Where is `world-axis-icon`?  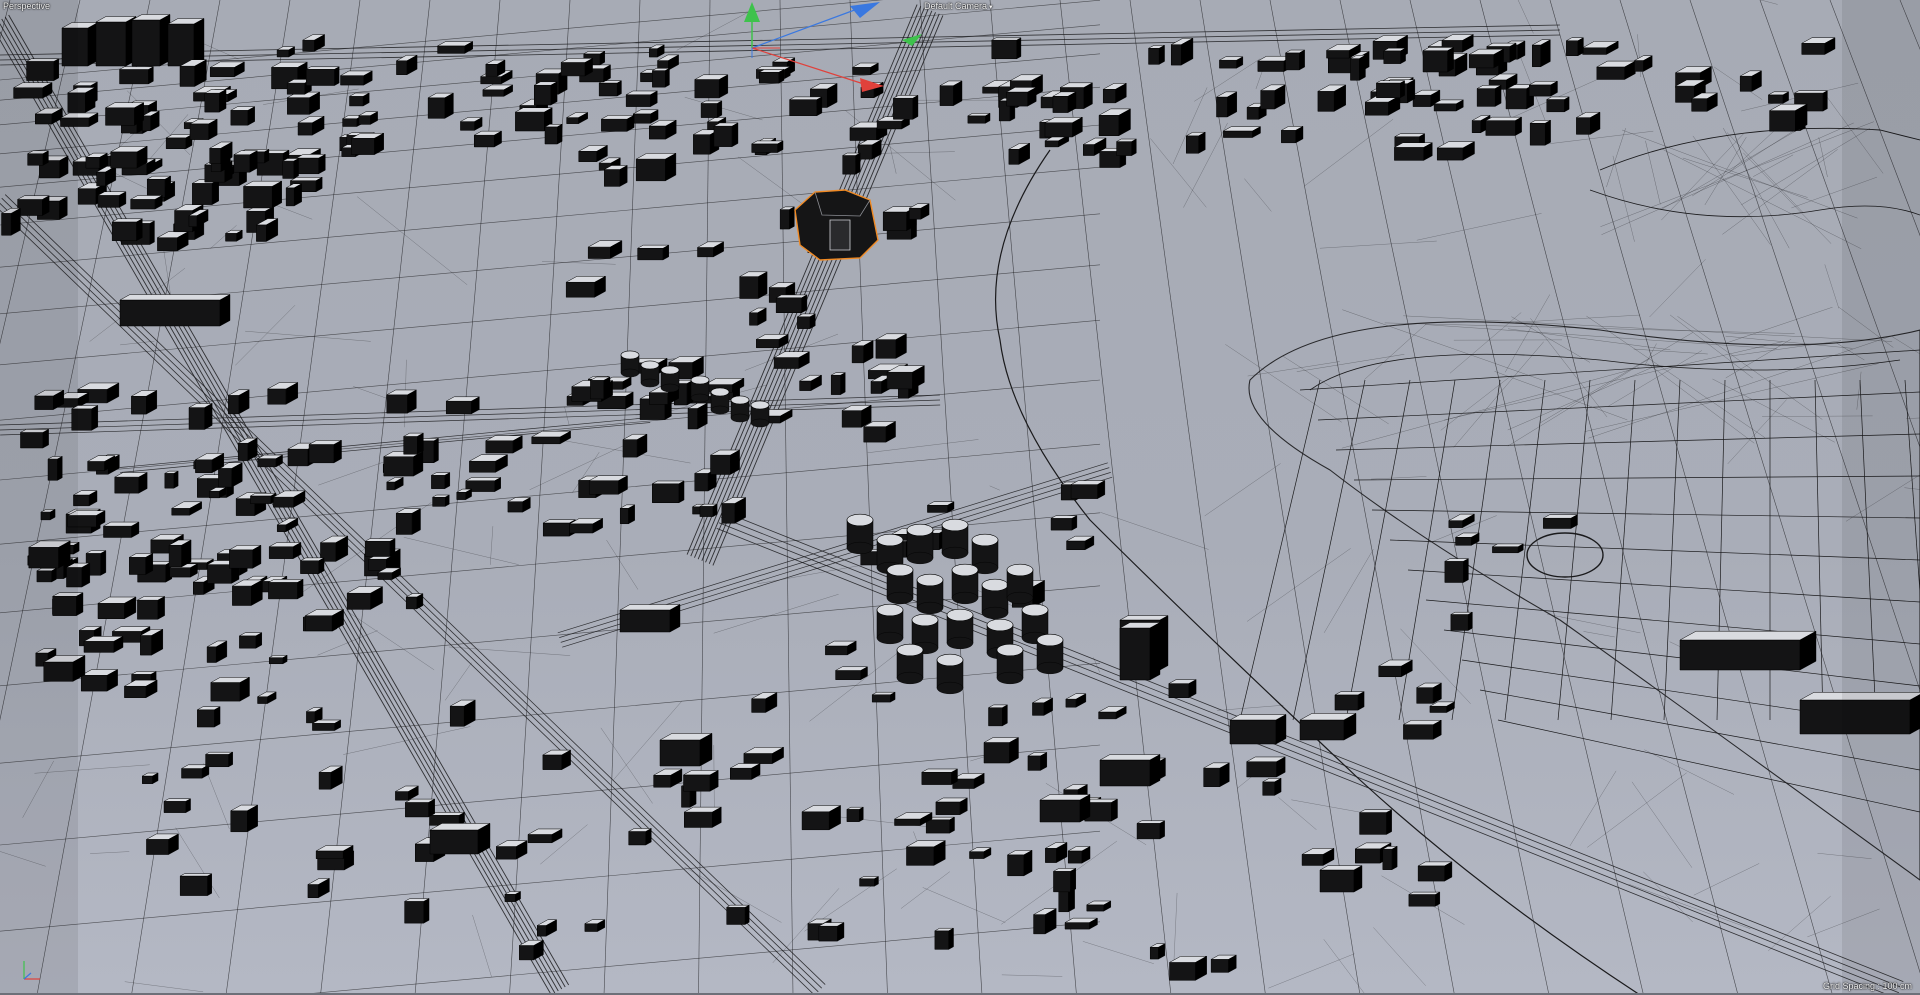
world-axis-icon is located at coordinates (31, 970).